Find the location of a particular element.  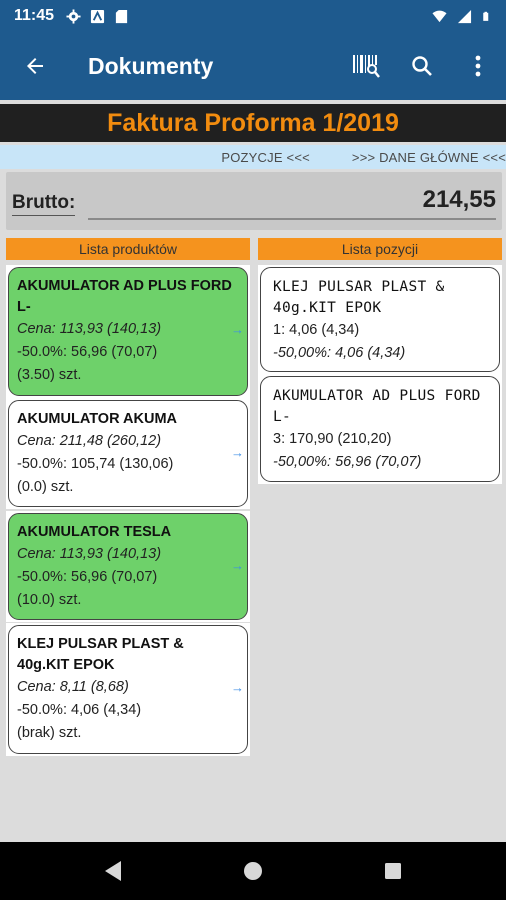

more-vert-icon is located at coordinates (478, 66).